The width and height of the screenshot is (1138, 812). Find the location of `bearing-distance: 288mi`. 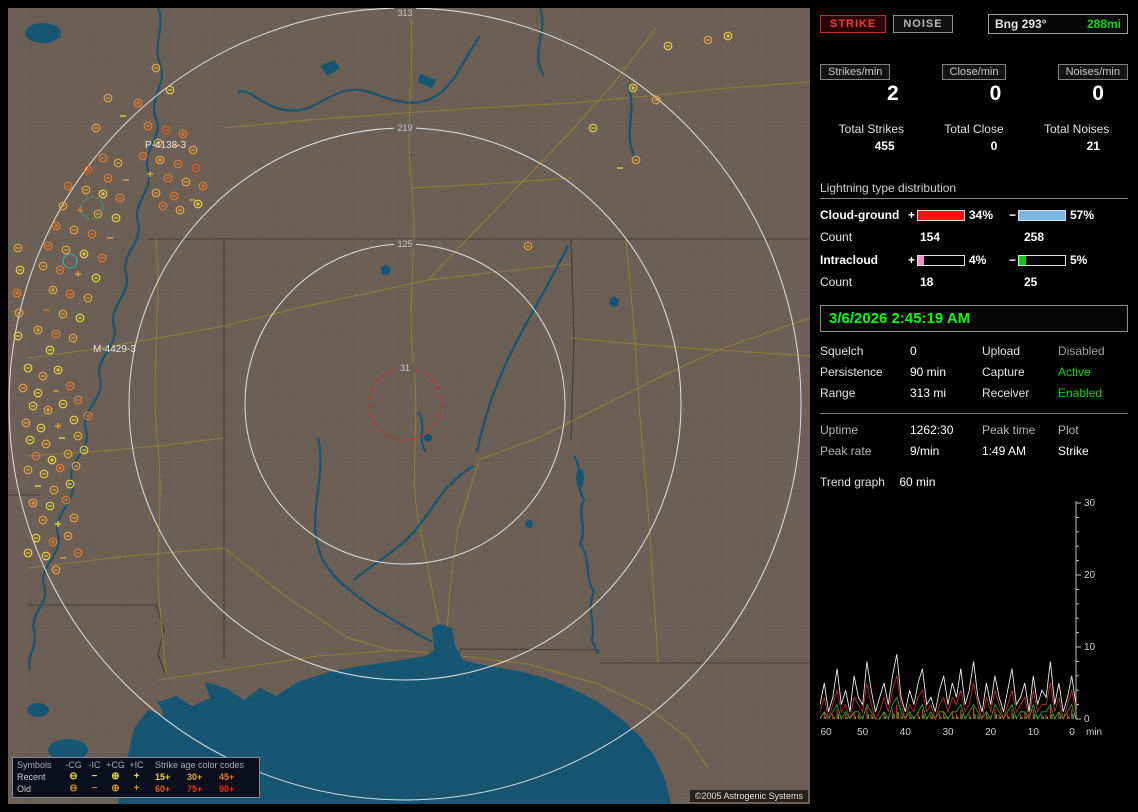

bearing-distance: 288mi is located at coordinates (1103, 24).